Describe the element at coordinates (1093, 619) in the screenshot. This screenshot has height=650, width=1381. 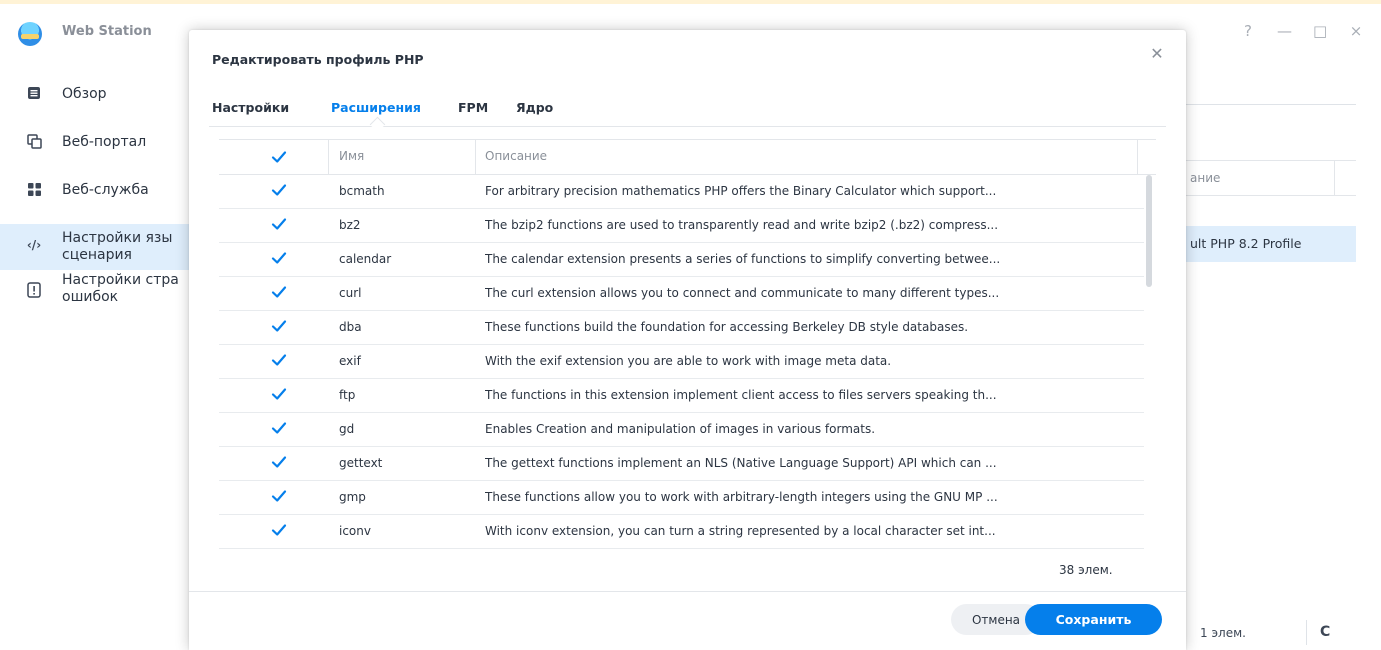
I see `save-button: Сохранить` at that location.